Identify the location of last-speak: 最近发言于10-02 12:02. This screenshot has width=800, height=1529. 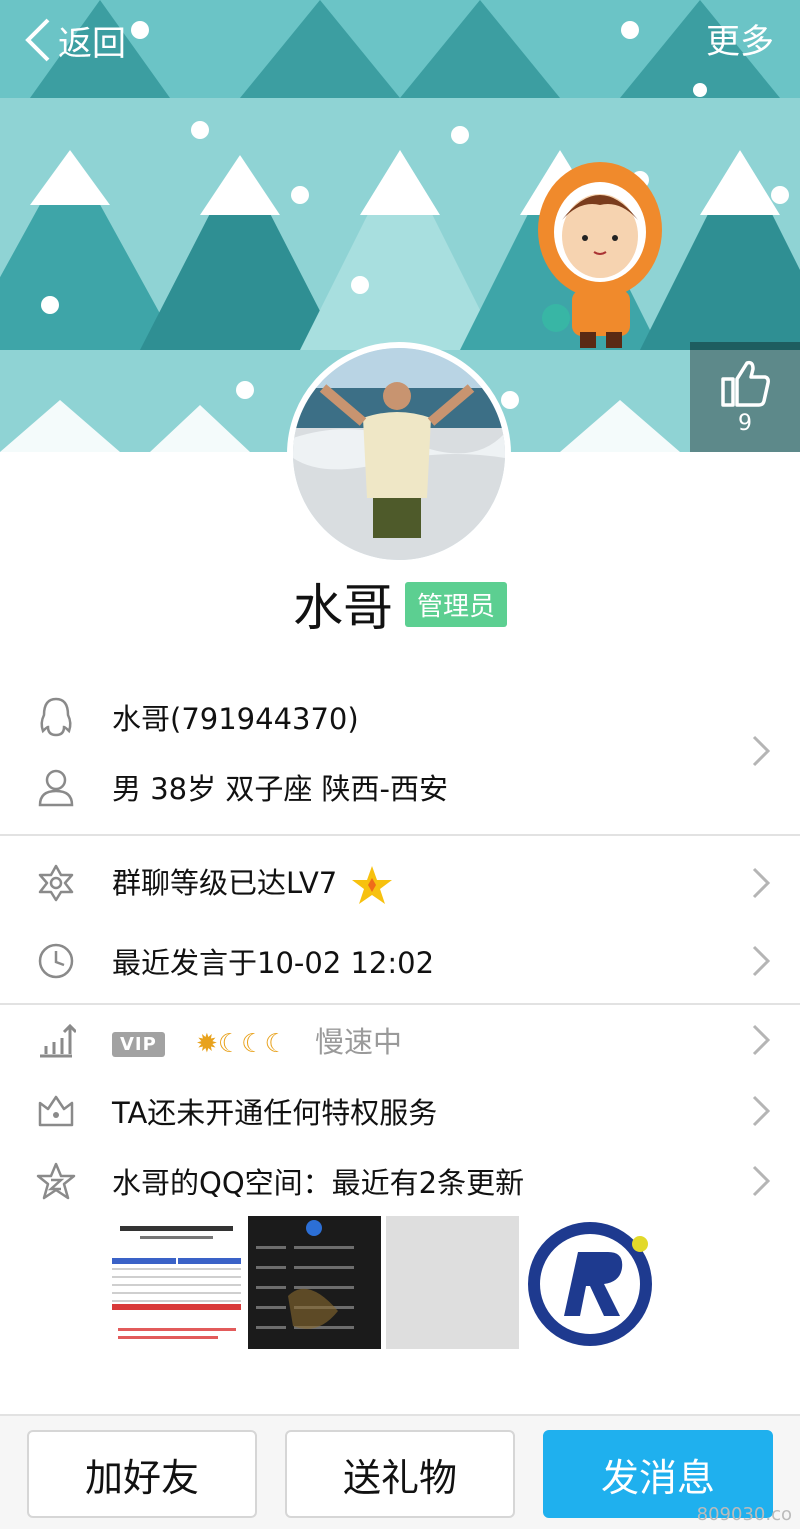
(273, 963).